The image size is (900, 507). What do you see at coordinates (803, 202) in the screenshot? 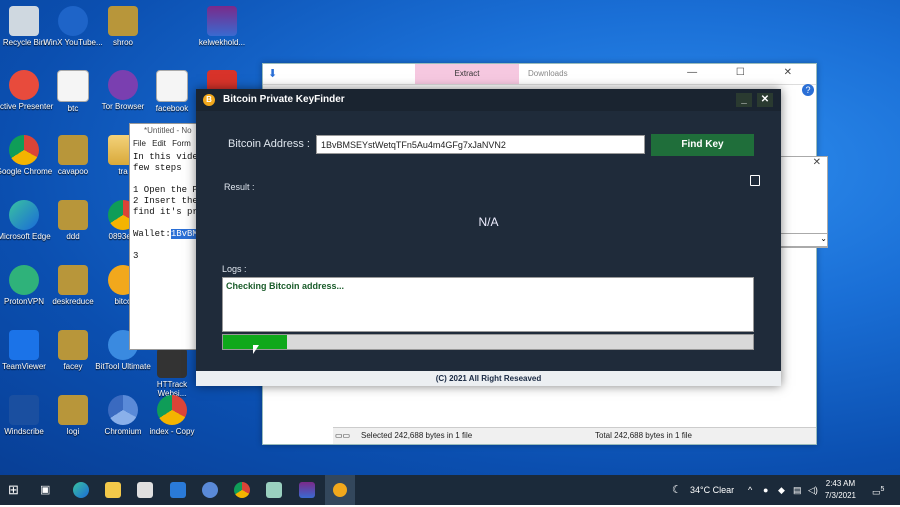
I see `secondary-panel: ✕ ⌄` at bounding box center [803, 202].